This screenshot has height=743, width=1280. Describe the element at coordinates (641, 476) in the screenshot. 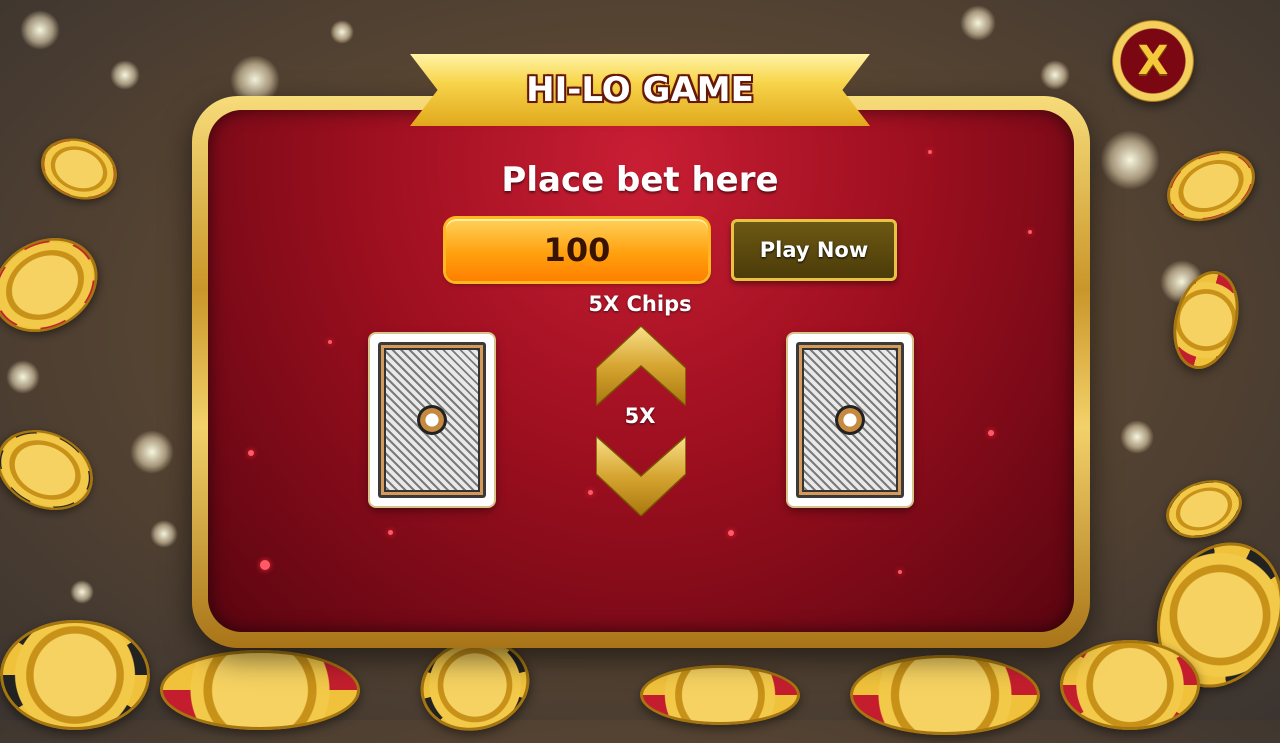

I see `chevron-down-icon` at that location.